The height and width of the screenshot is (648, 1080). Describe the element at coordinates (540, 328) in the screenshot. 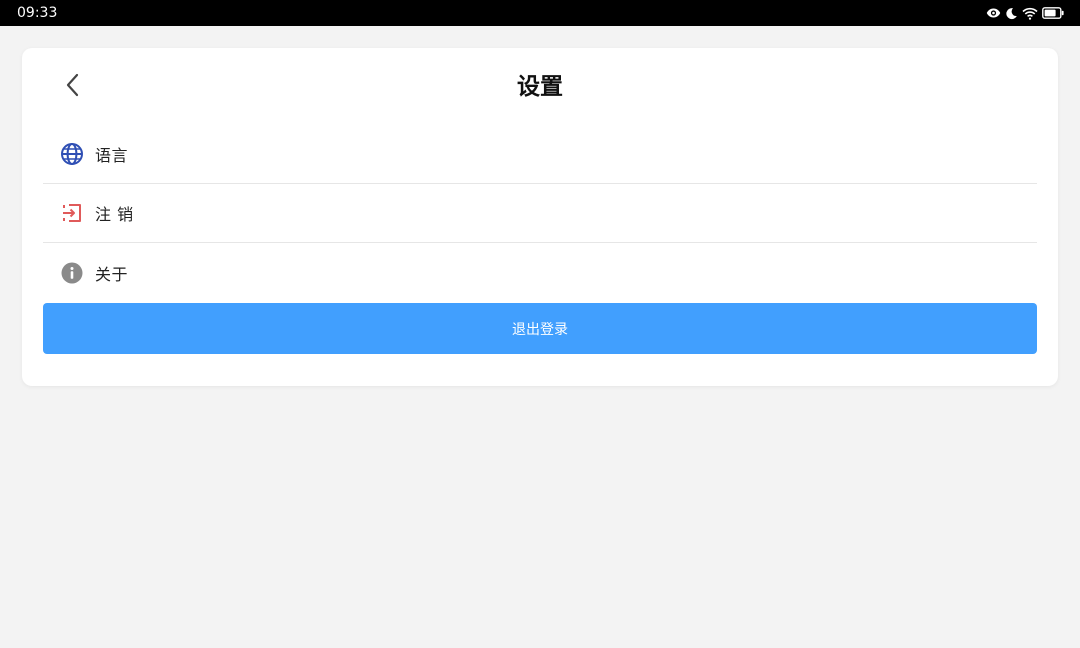

I see `logout-button: 退出登录` at that location.